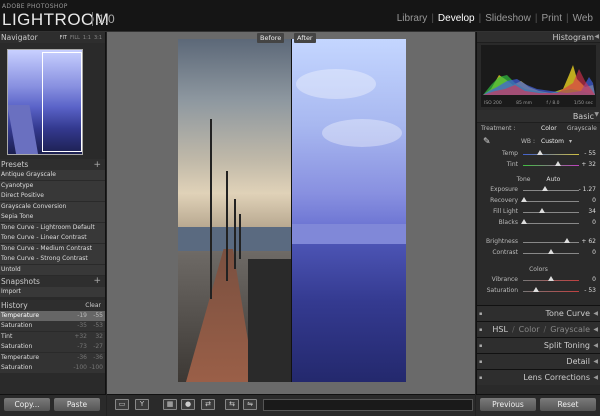 Image resolution: width=600 pixels, height=416 pixels. Describe the element at coordinates (500, 329) in the screenshot. I see `hsl-title: HSL` at that location.